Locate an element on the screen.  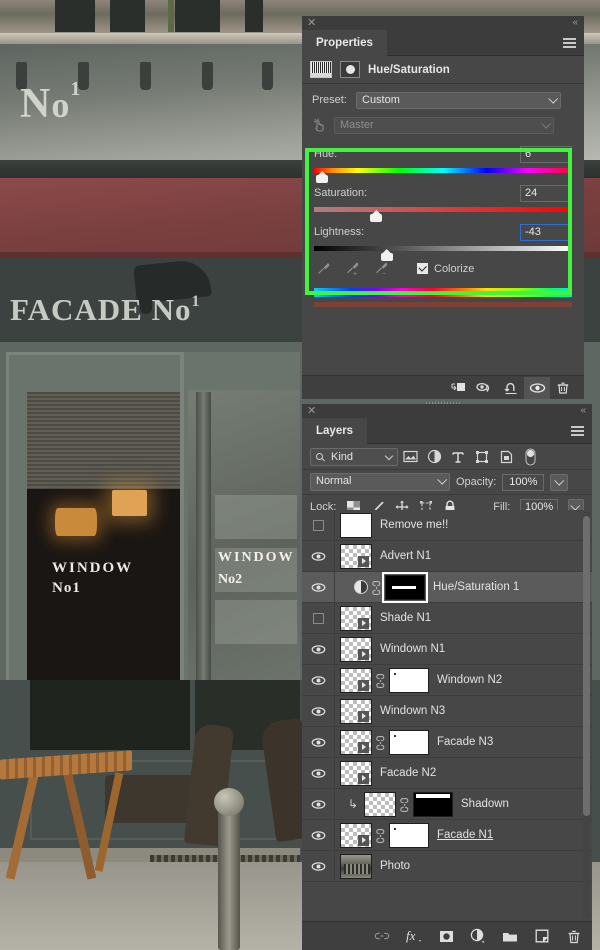
filter-type-icon is located at coordinates (458, 457).